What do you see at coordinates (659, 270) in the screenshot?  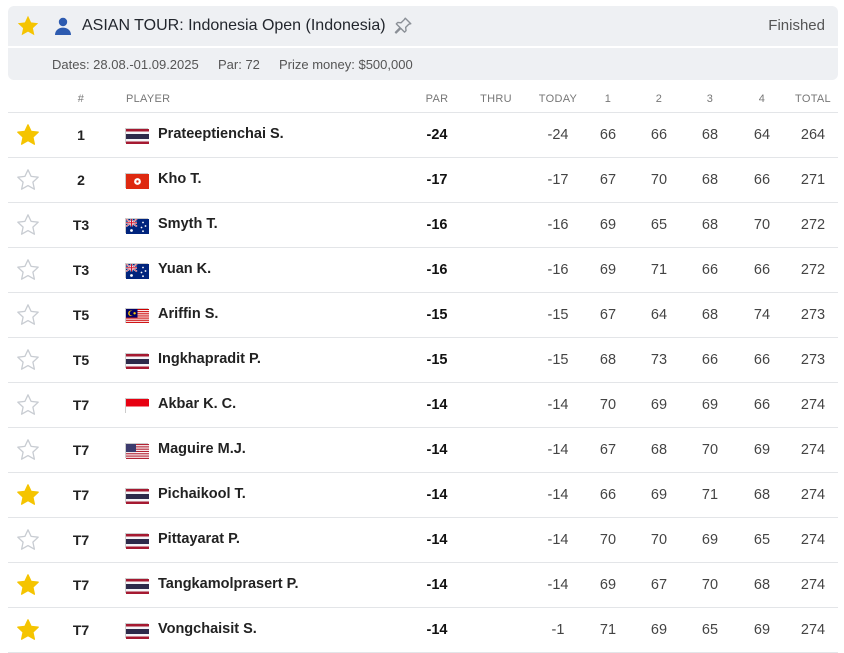 I see `round2-cell: 71` at bounding box center [659, 270].